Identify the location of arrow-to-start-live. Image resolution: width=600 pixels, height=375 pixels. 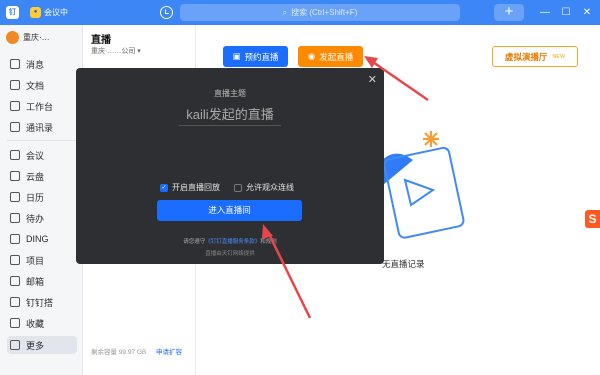
(399, 80).